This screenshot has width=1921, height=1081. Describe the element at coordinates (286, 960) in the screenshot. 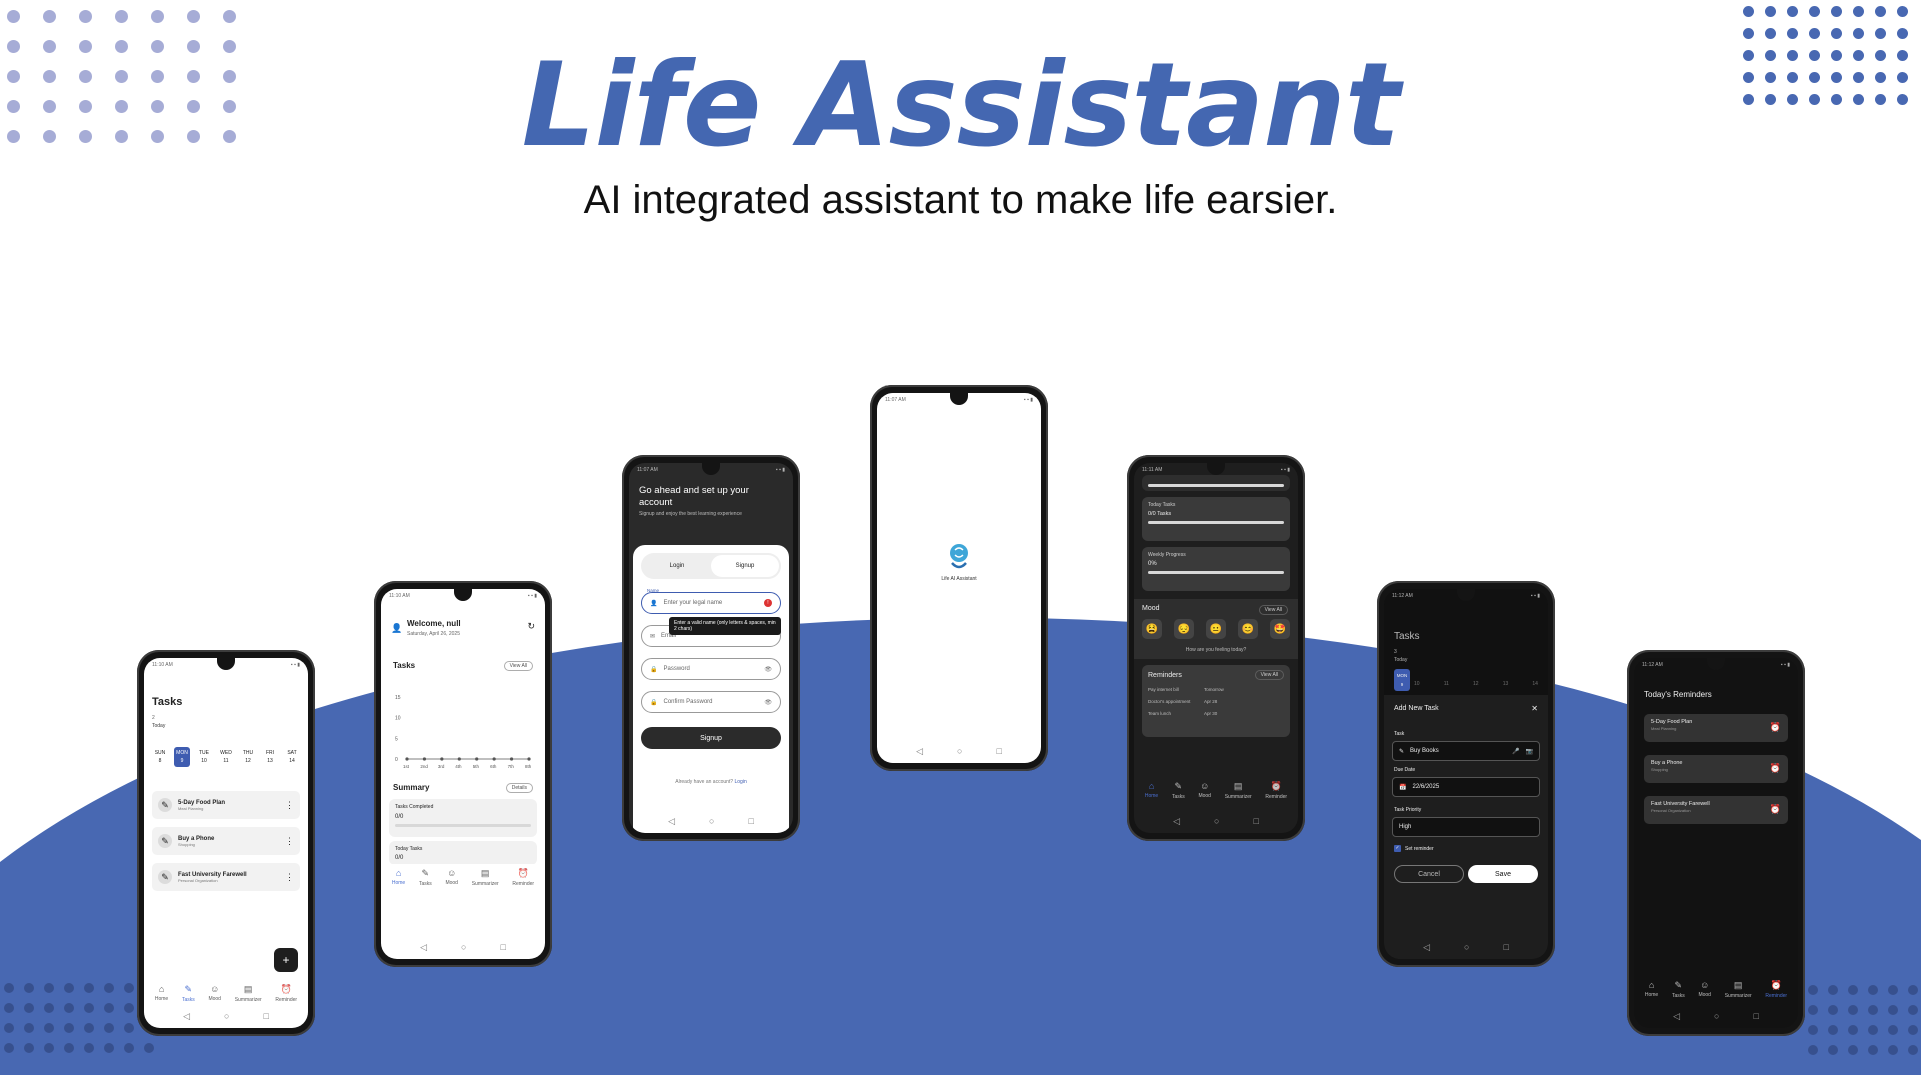

I see `add-task-button: +` at that location.